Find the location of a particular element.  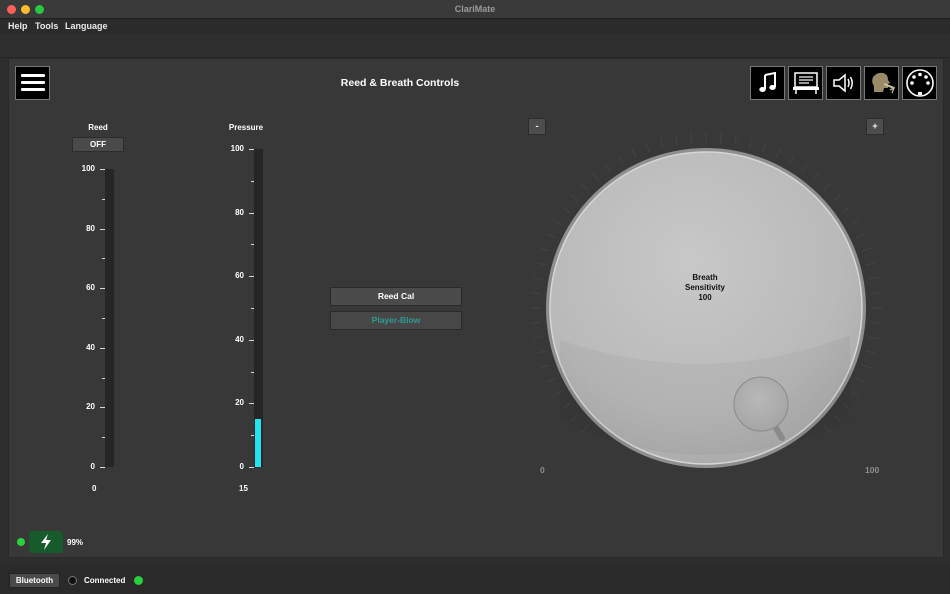

gauge-tick-label: 0 is located at coordinates (241, 466).